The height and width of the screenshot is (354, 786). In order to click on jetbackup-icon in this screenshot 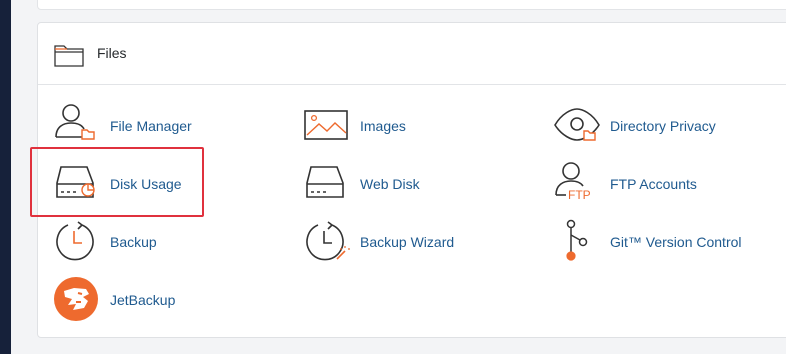, I will do `click(76, 299)`.